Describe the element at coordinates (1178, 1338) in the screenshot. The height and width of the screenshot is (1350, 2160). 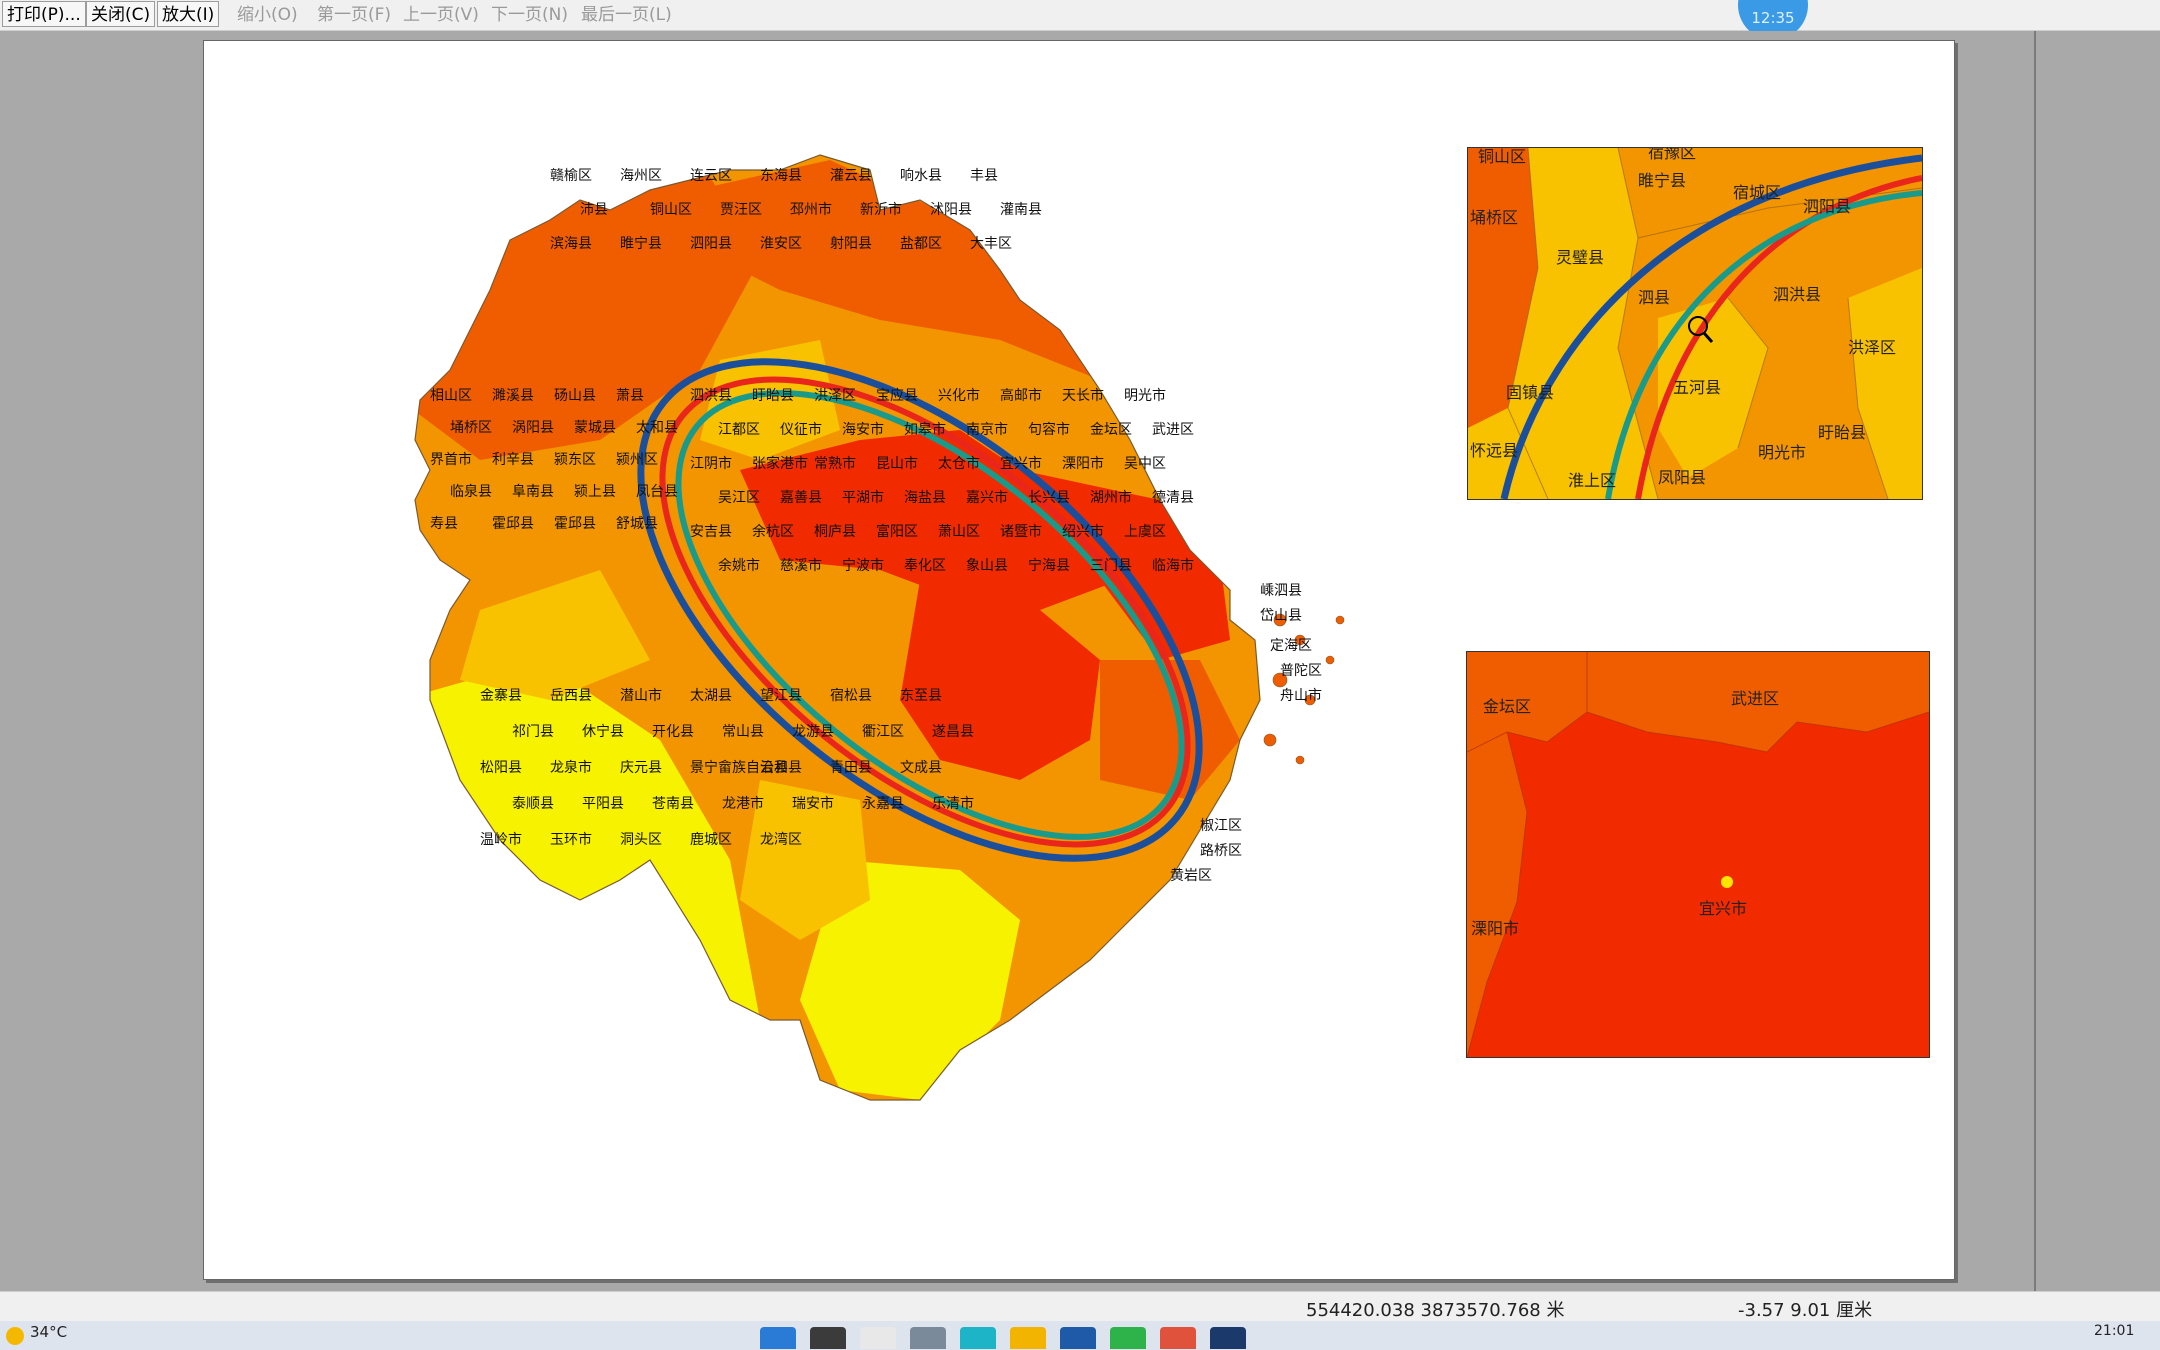
I see `app-icon` at that location.